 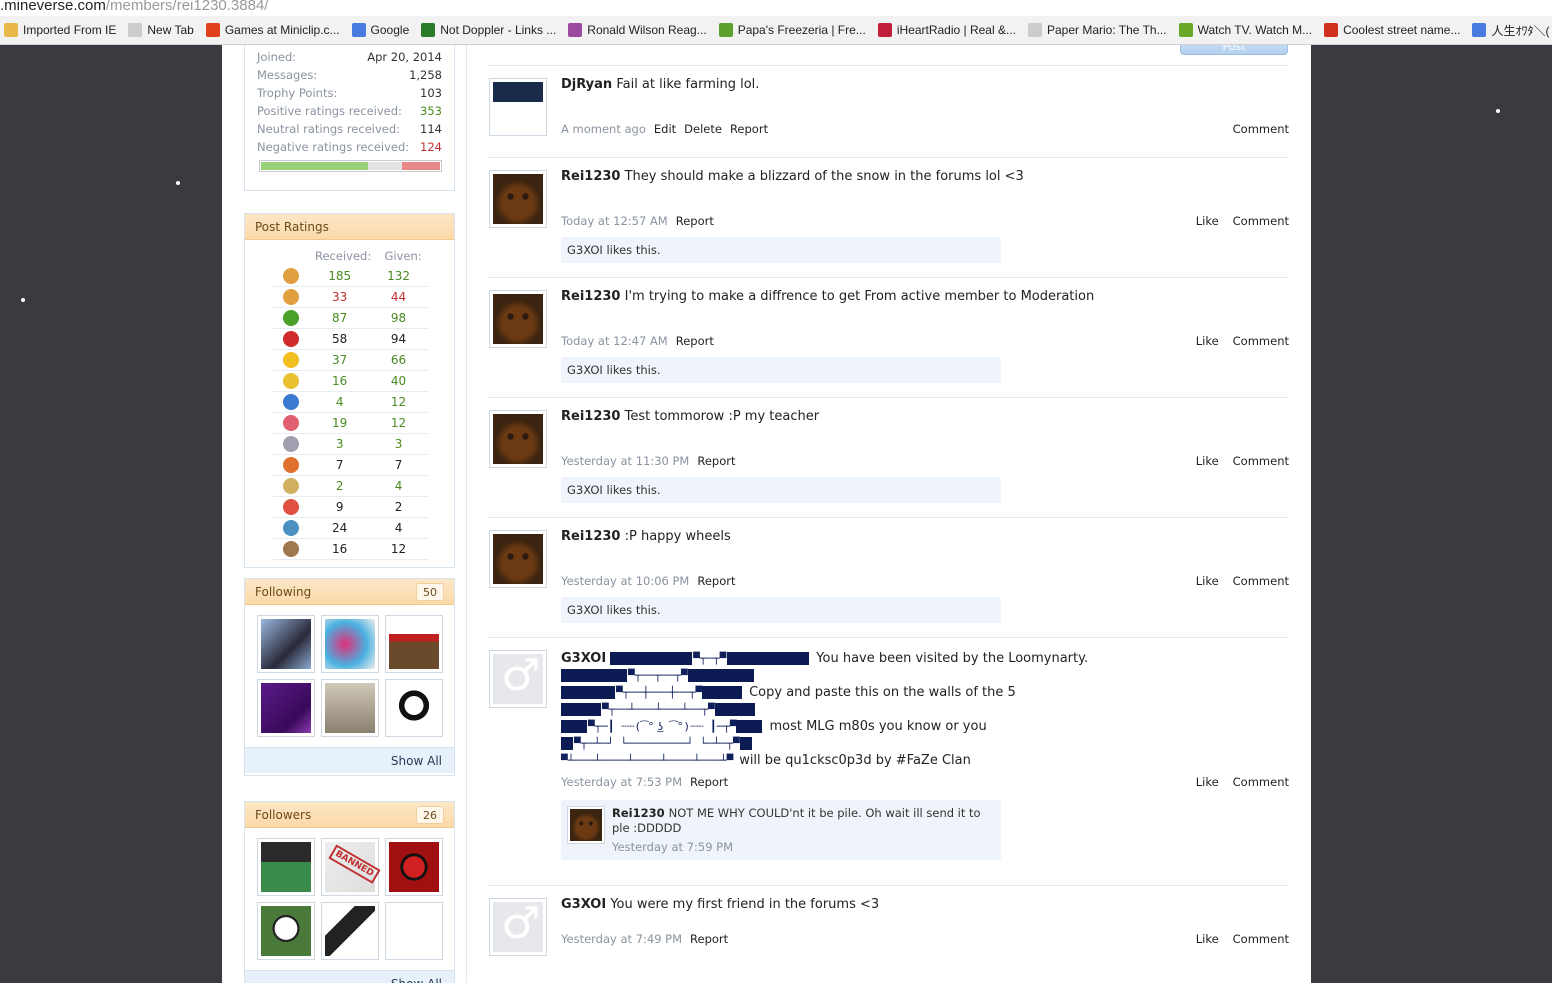 I want to click on rating-given: 3, so click(x=398, y=444).